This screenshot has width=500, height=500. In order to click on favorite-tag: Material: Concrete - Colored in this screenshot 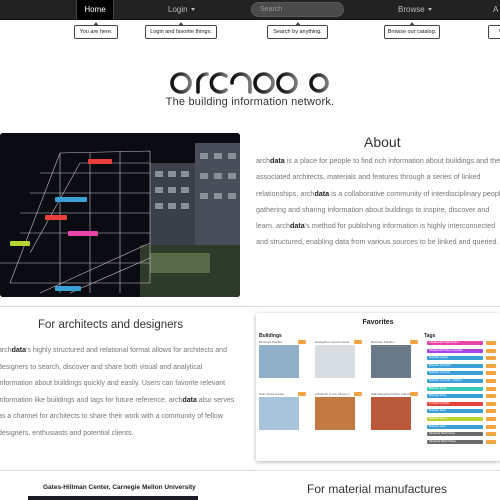, I will do `click(455, 381)`.